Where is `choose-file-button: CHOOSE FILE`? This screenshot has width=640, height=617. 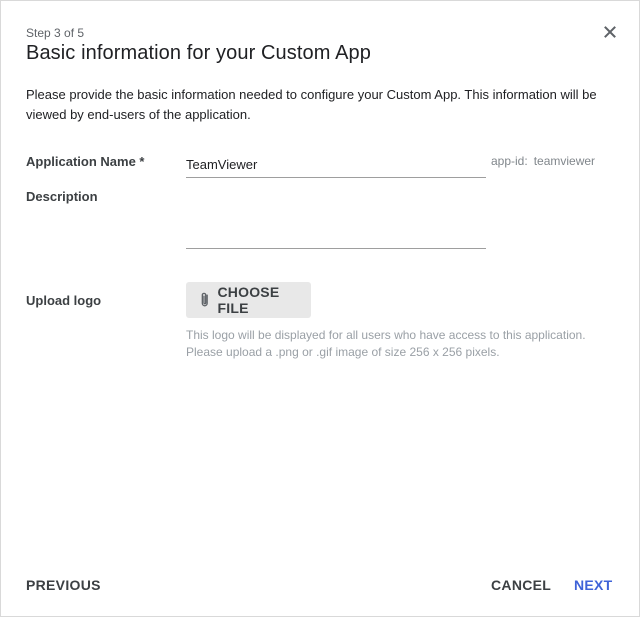 choose-file-button: CHOOSE FILE is located at coordinates (248, 300).